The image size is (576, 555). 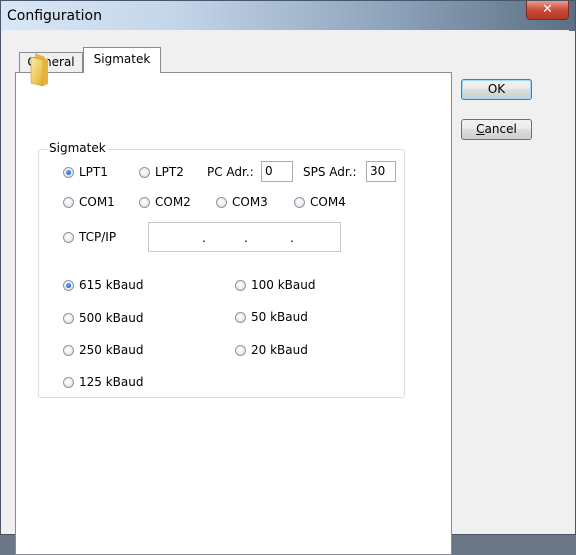 What do you see at coordinates (68, 202) in the screenshot?
I see `radio-com1-indicator` at bounding box center [68, 202].